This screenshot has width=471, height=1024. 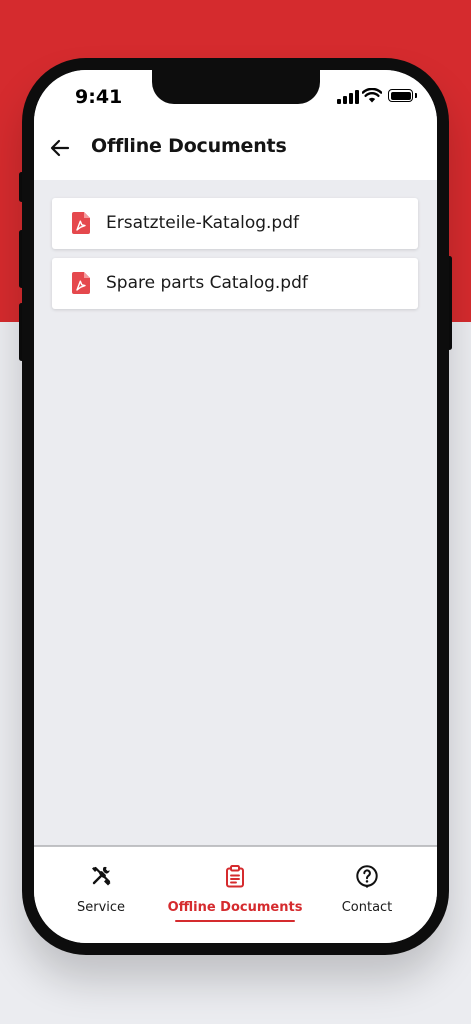 I want to click on tab-label: Service, so click(x=101, y=907).